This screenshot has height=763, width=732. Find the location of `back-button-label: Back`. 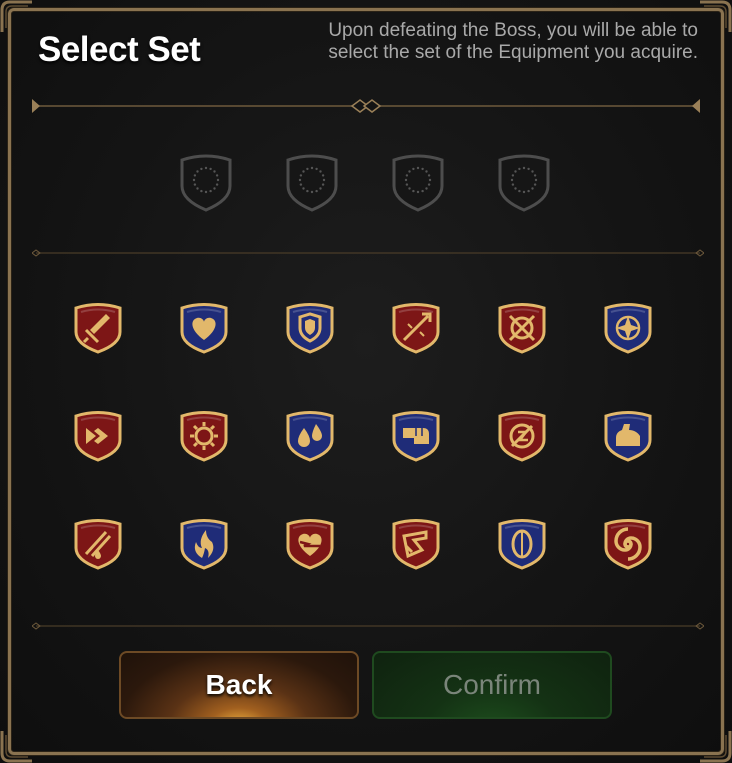

back-button-label: Back is located at coordinates (239, 684).